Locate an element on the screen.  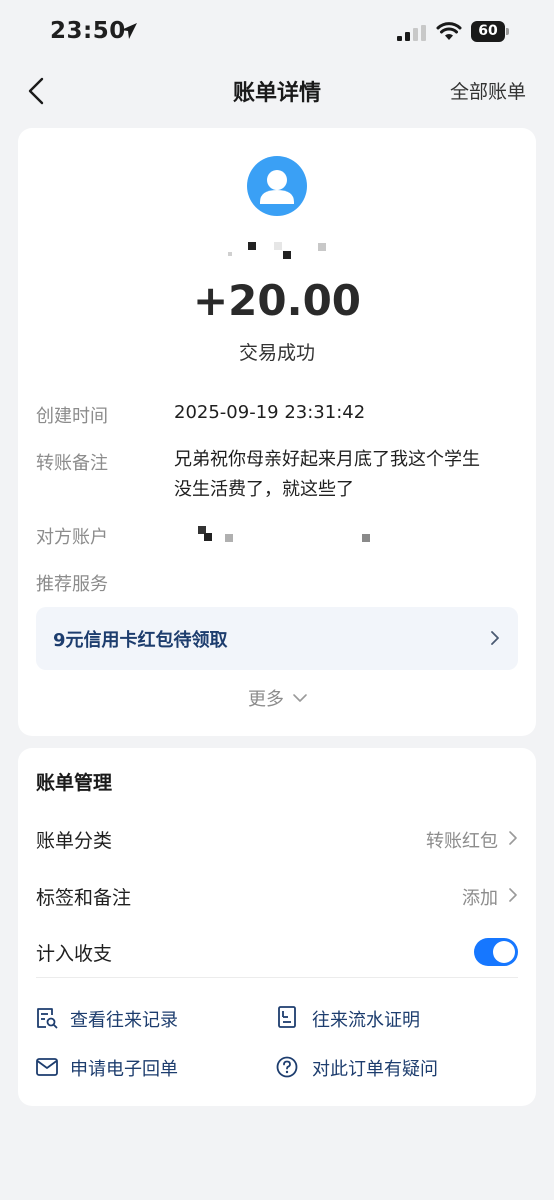
bill-category-label: 账单分类 is located at coordinates (74, 839).